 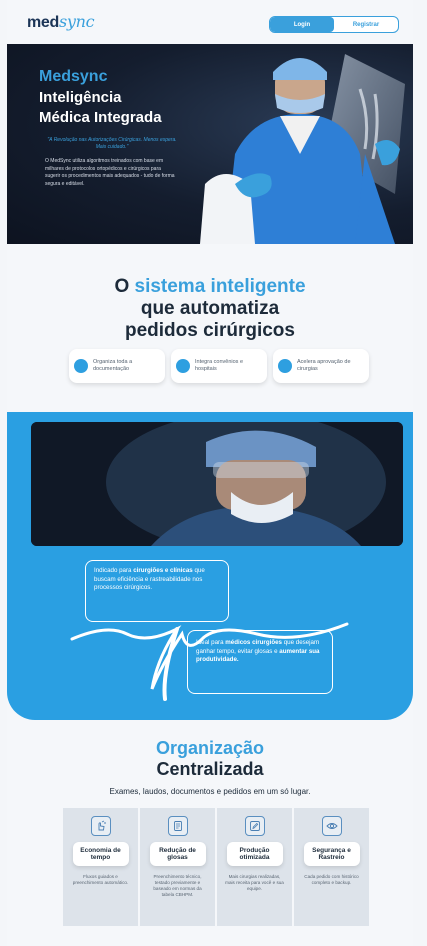 What do you see at coordinates (114, 108) in the screenshot?
I see `hero-headline: Inteligência Médica Integrada` at bounding box center [114, 108].